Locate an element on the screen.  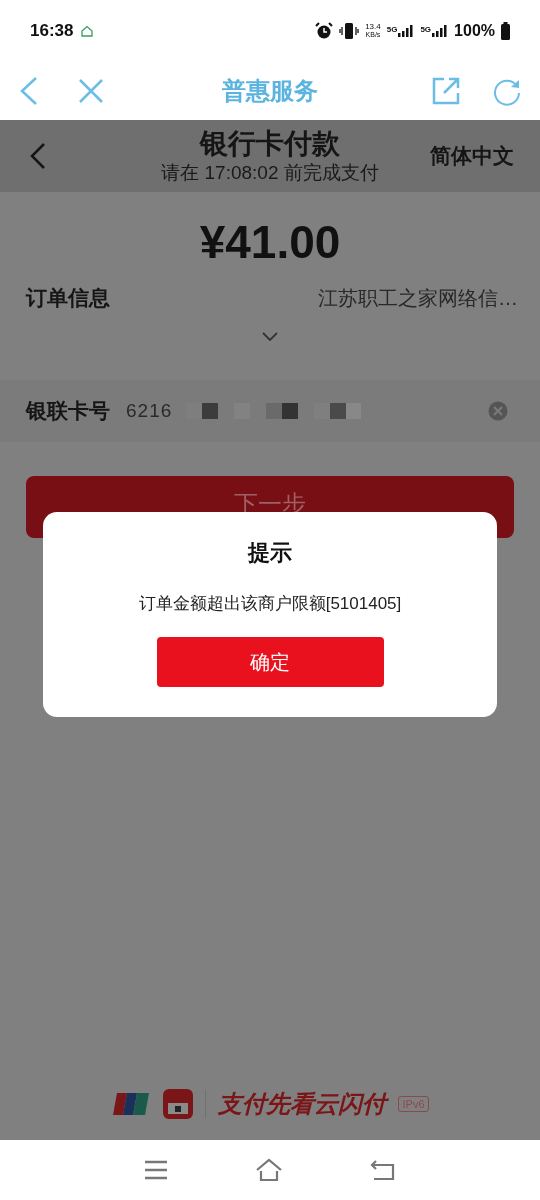
menu-icon is located at coordinates (155, 1170).